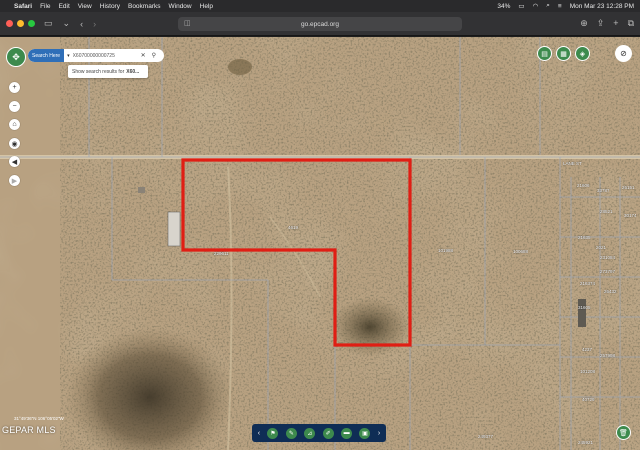 The height and width of the screenshot is (450, 640). I want to click on menu-app-name: Safari, so click(23, 6).